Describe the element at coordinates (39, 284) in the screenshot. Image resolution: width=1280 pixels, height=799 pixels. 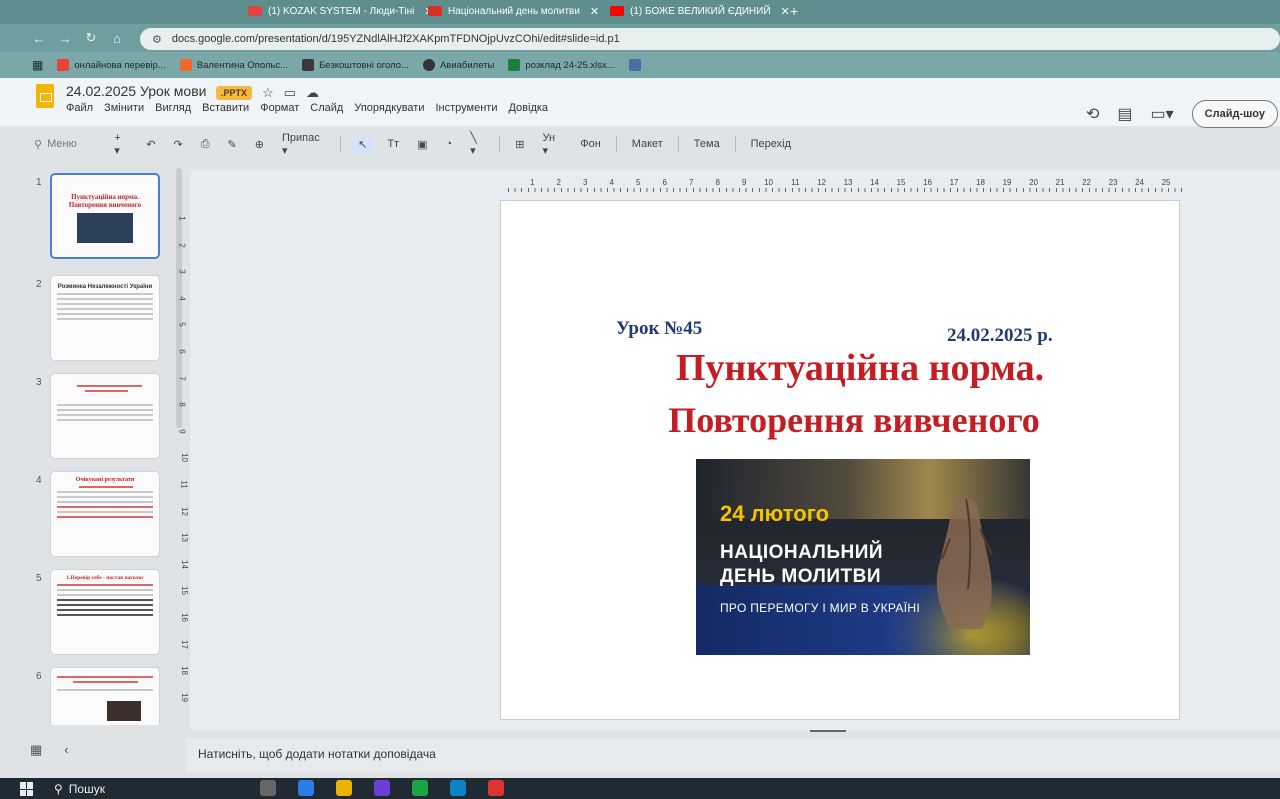
I see `slide-number: 2` at that location.